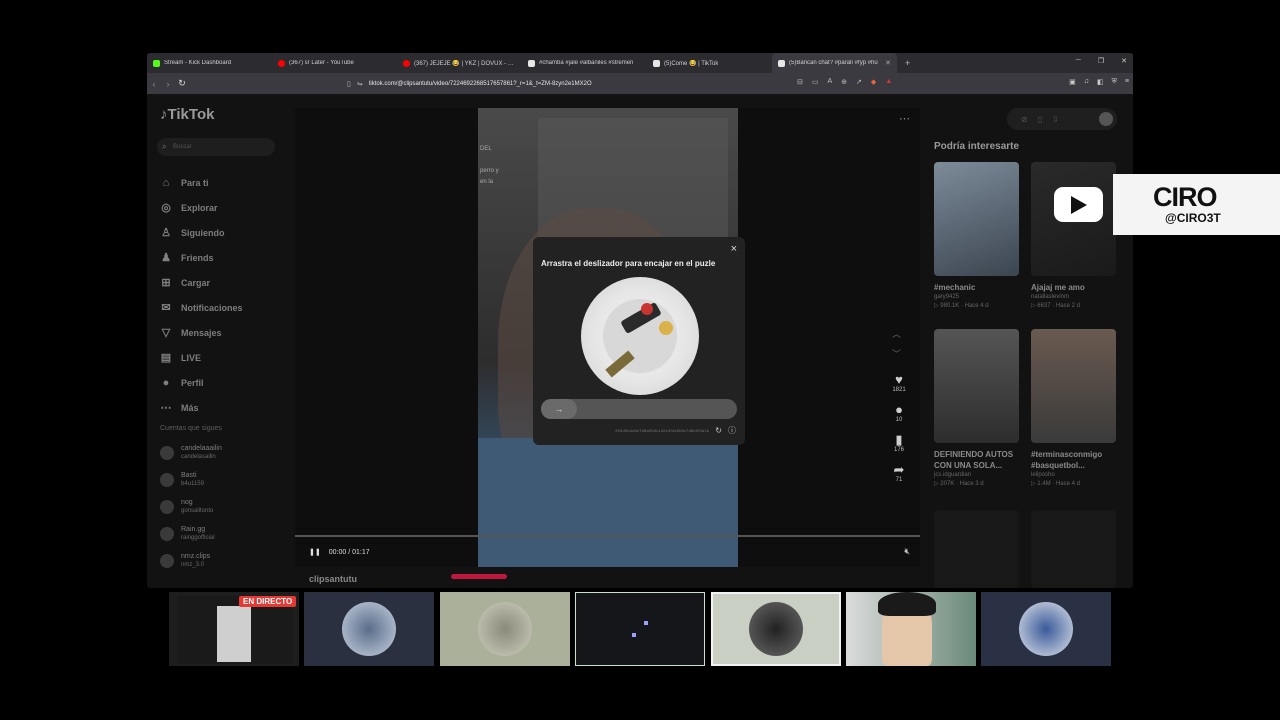 Image resolution: width=1280 pixels, height=720 pixels. Describe the element at coordinates (225, 452) in the screenshot. I see `followed-account: candelaaailin candelasailin` at that location.